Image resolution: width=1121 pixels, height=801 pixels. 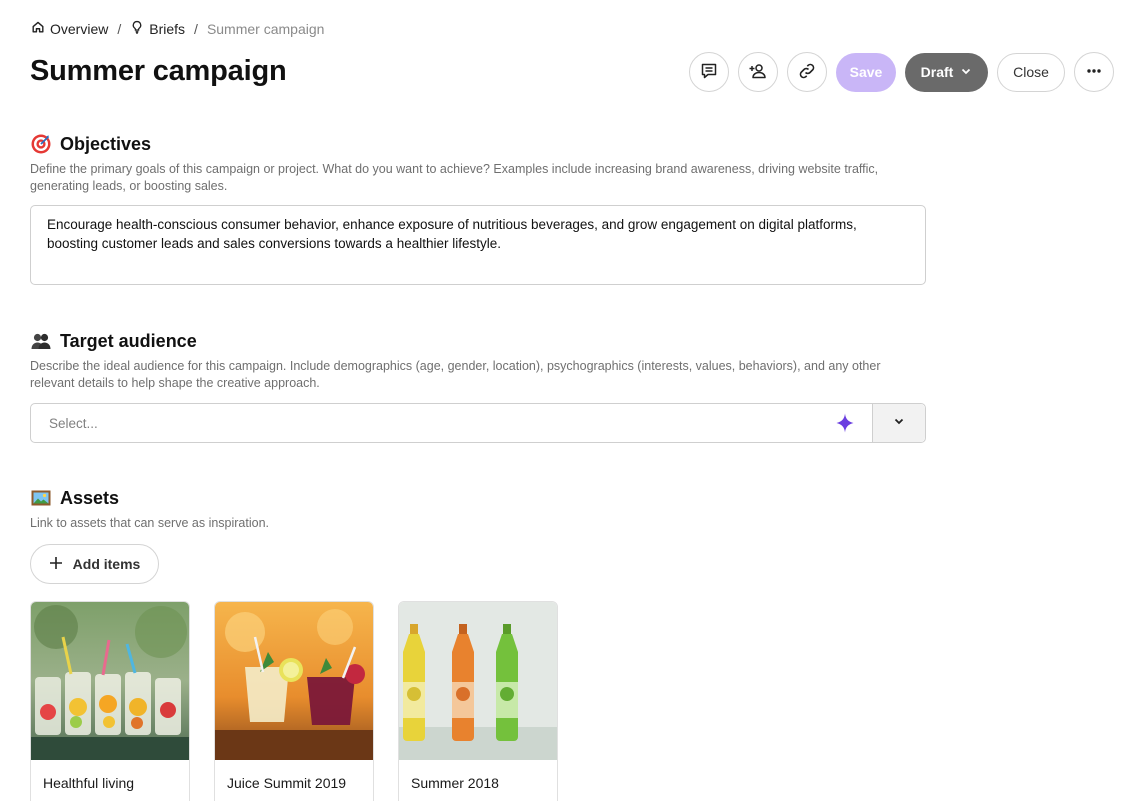 What do you see at coordinates (478, 498) in the screenshot?
I see `assets-heading: Assets` at bounding box center [478, 498].